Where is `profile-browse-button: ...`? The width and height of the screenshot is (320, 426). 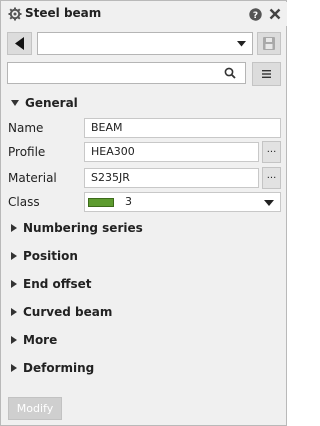
profile-browse-button: ... is located at coordinates (271, 152).